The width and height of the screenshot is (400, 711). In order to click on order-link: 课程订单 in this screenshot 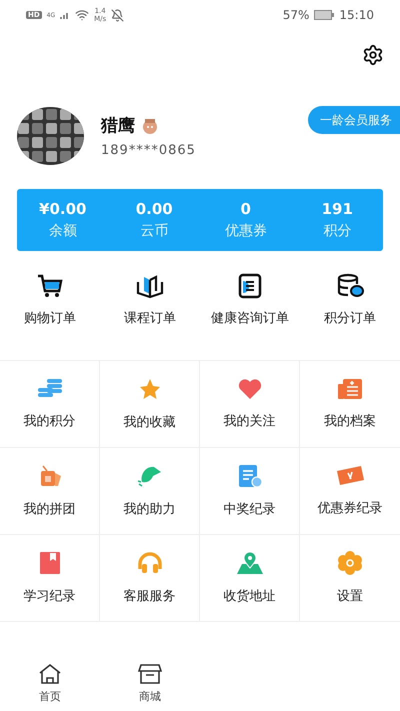, I will do `click(150, 318)`.